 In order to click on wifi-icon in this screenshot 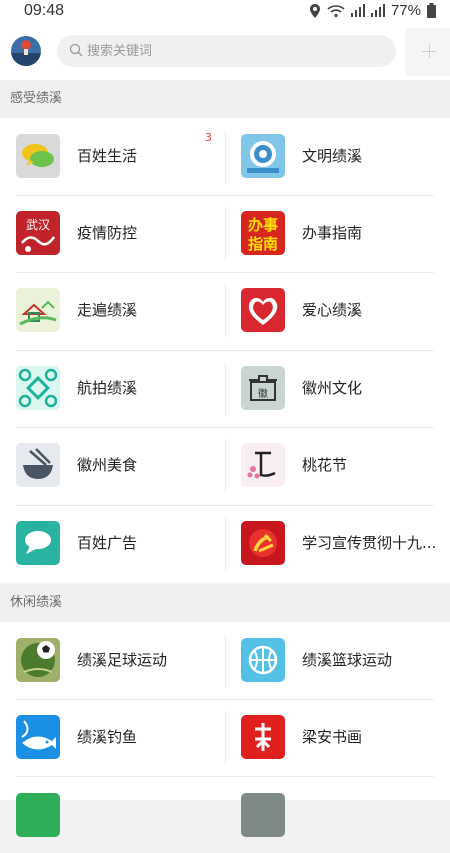, I will do `click(336, 10)`.